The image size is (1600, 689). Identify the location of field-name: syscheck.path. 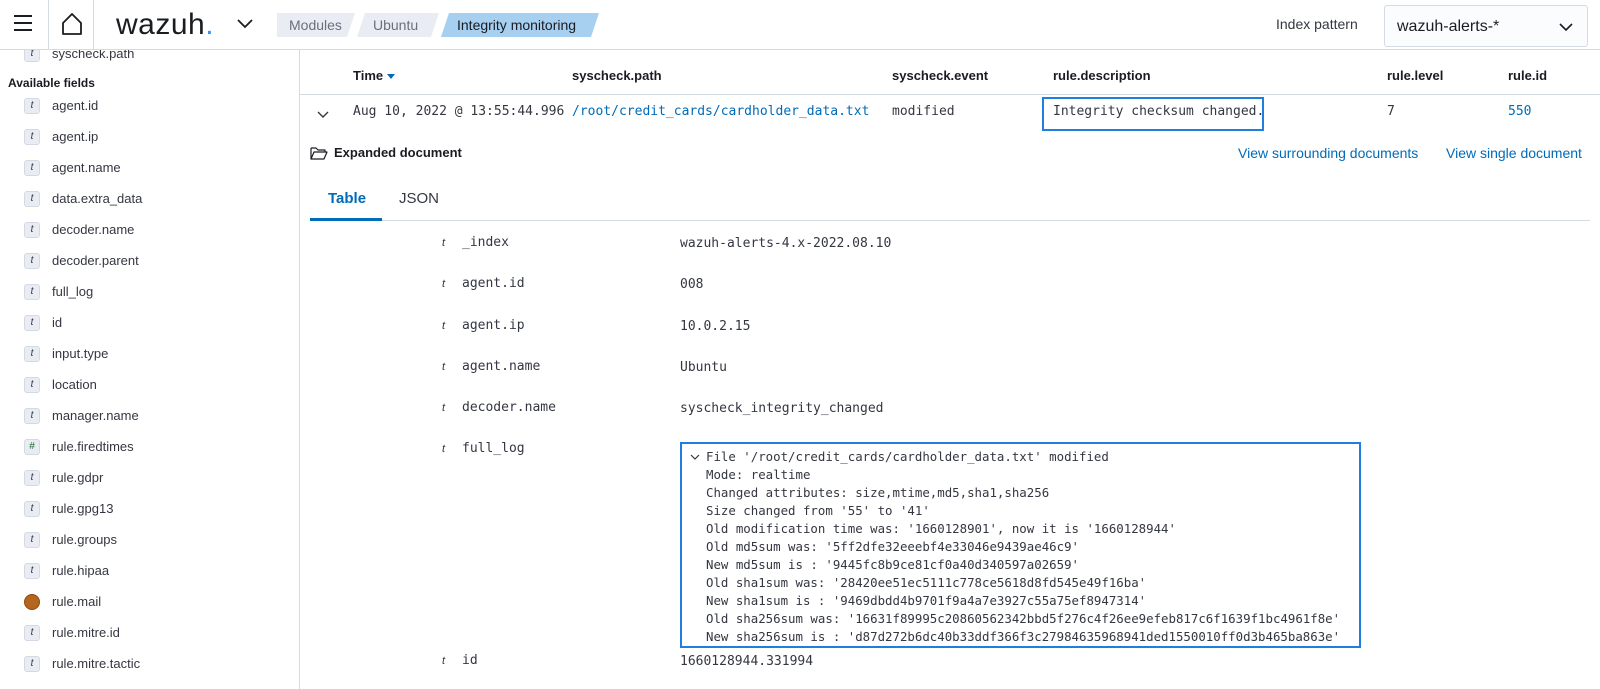
(93, 55).